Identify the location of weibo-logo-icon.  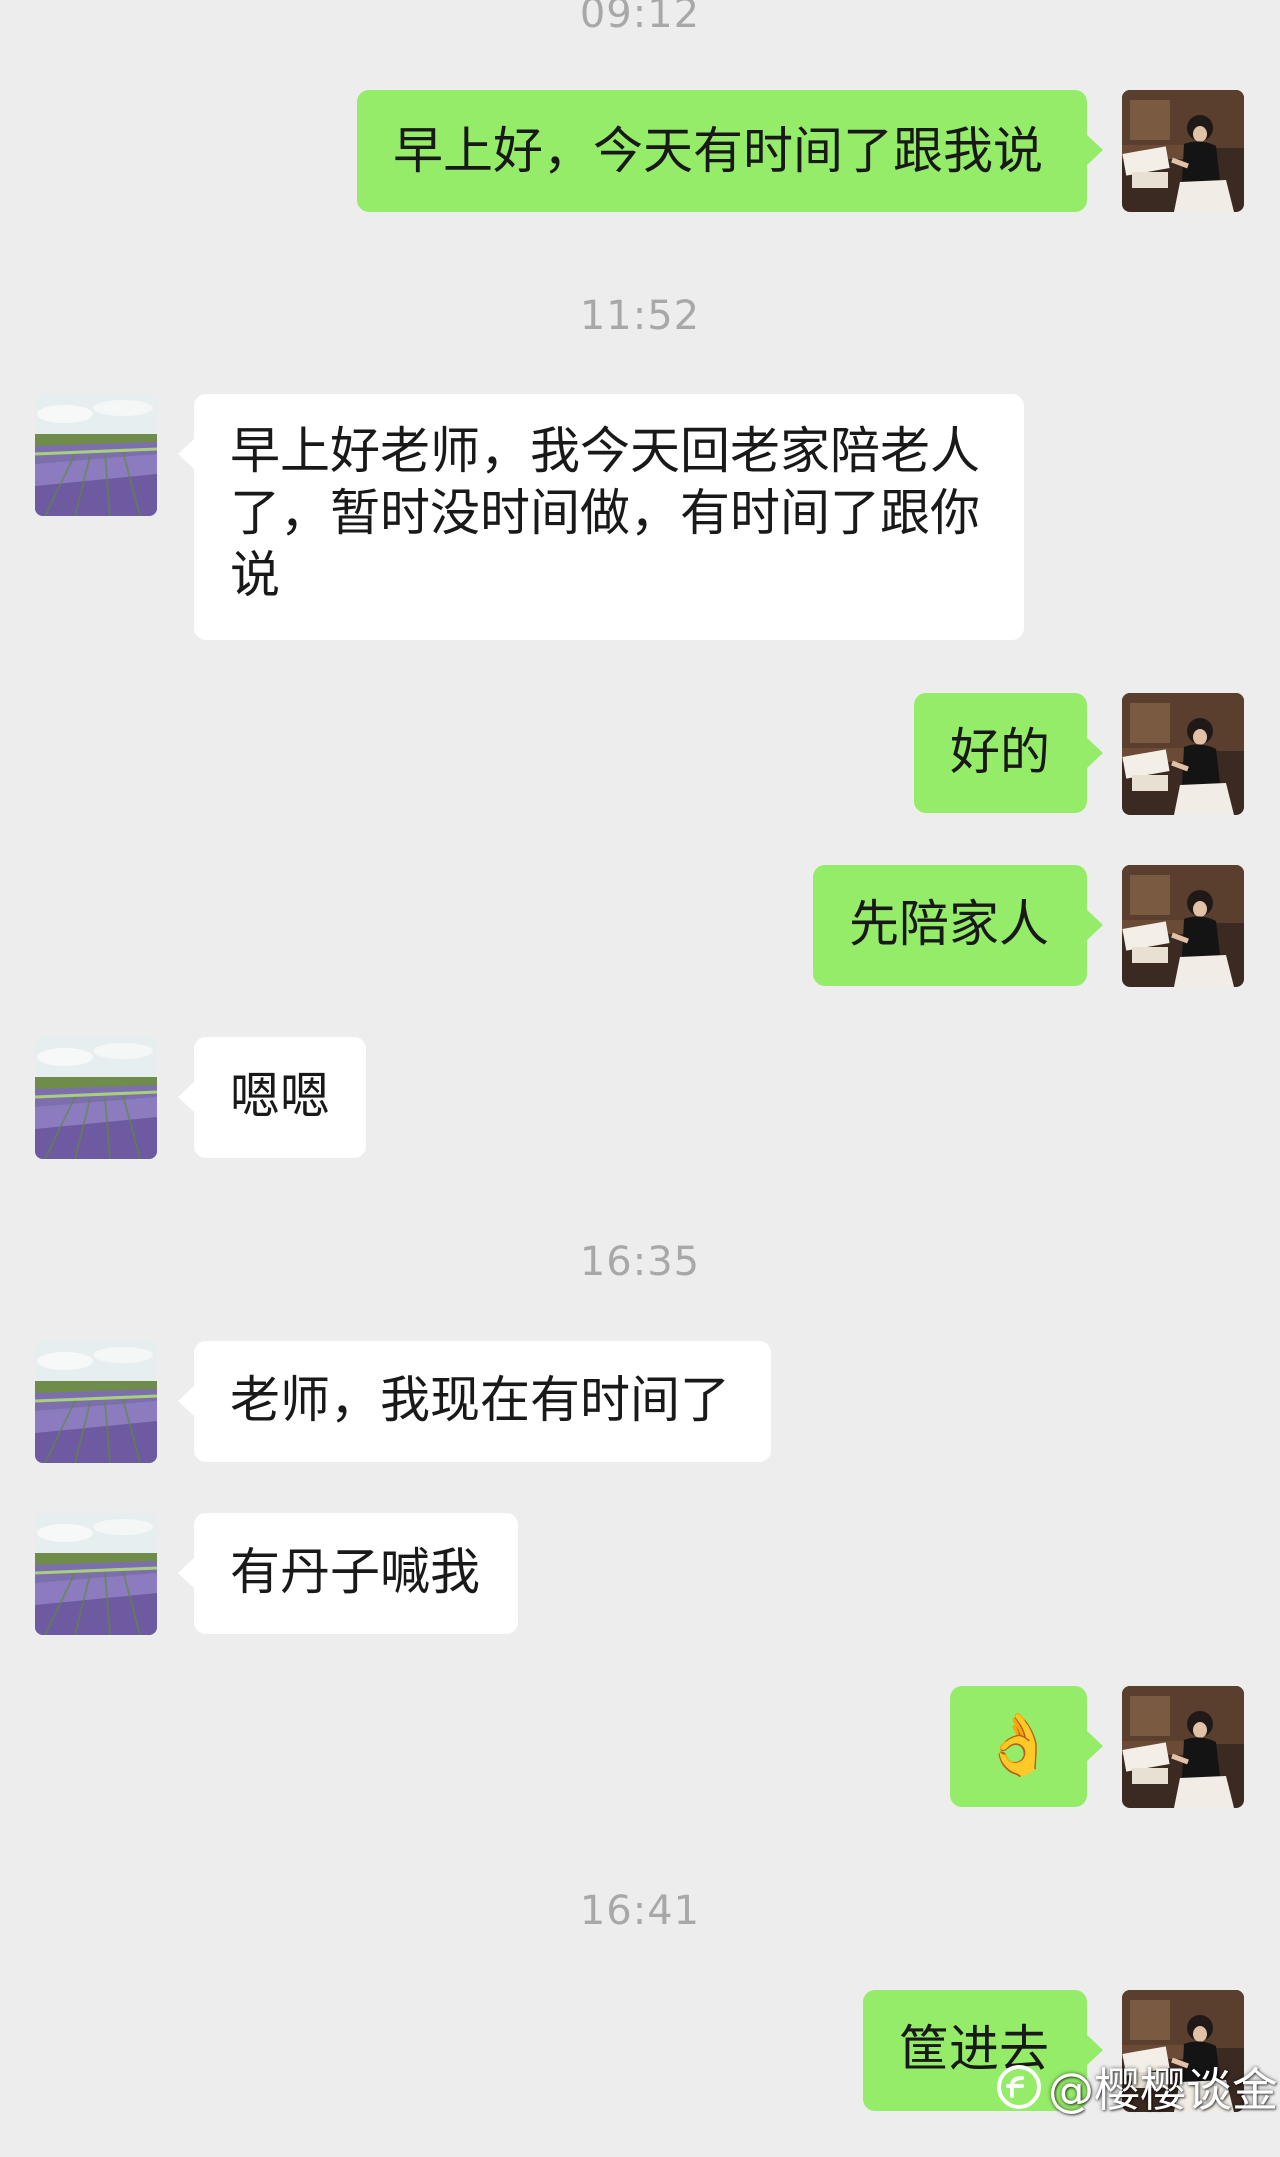
(1019, 2087).